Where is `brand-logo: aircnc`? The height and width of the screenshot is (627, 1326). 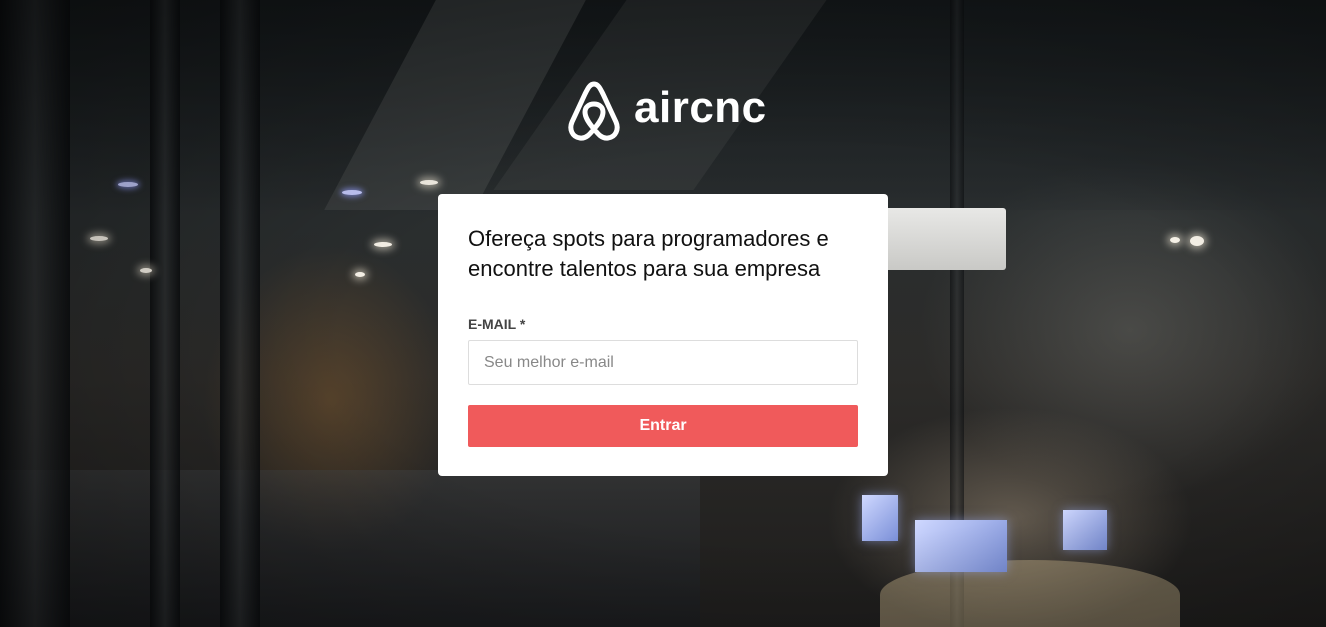 brand-logo: aircnc is located at coordinates (665, 111).